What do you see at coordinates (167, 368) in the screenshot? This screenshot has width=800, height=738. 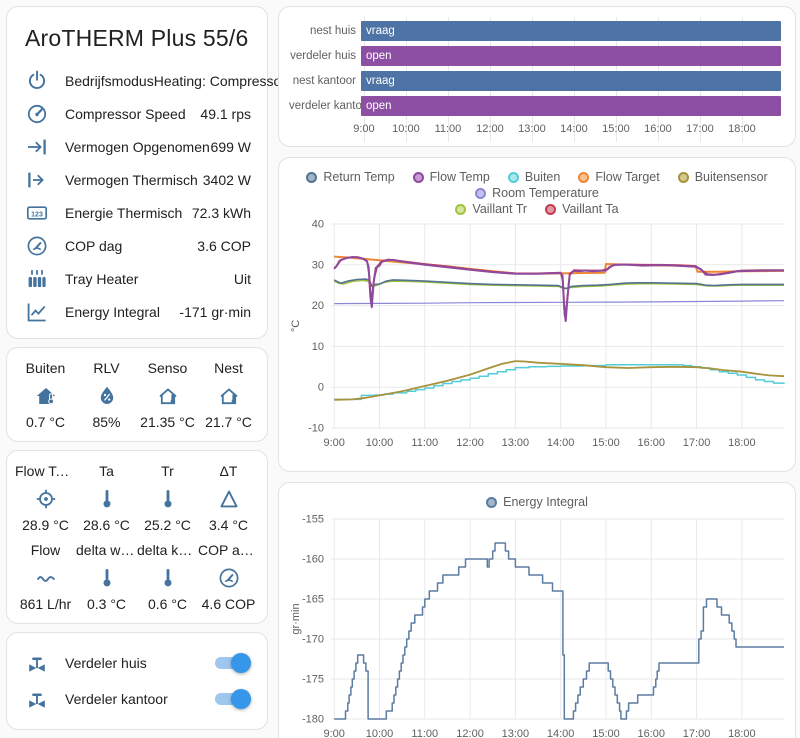 I see `glance-label: Senso` at bounding box center [167, 368].